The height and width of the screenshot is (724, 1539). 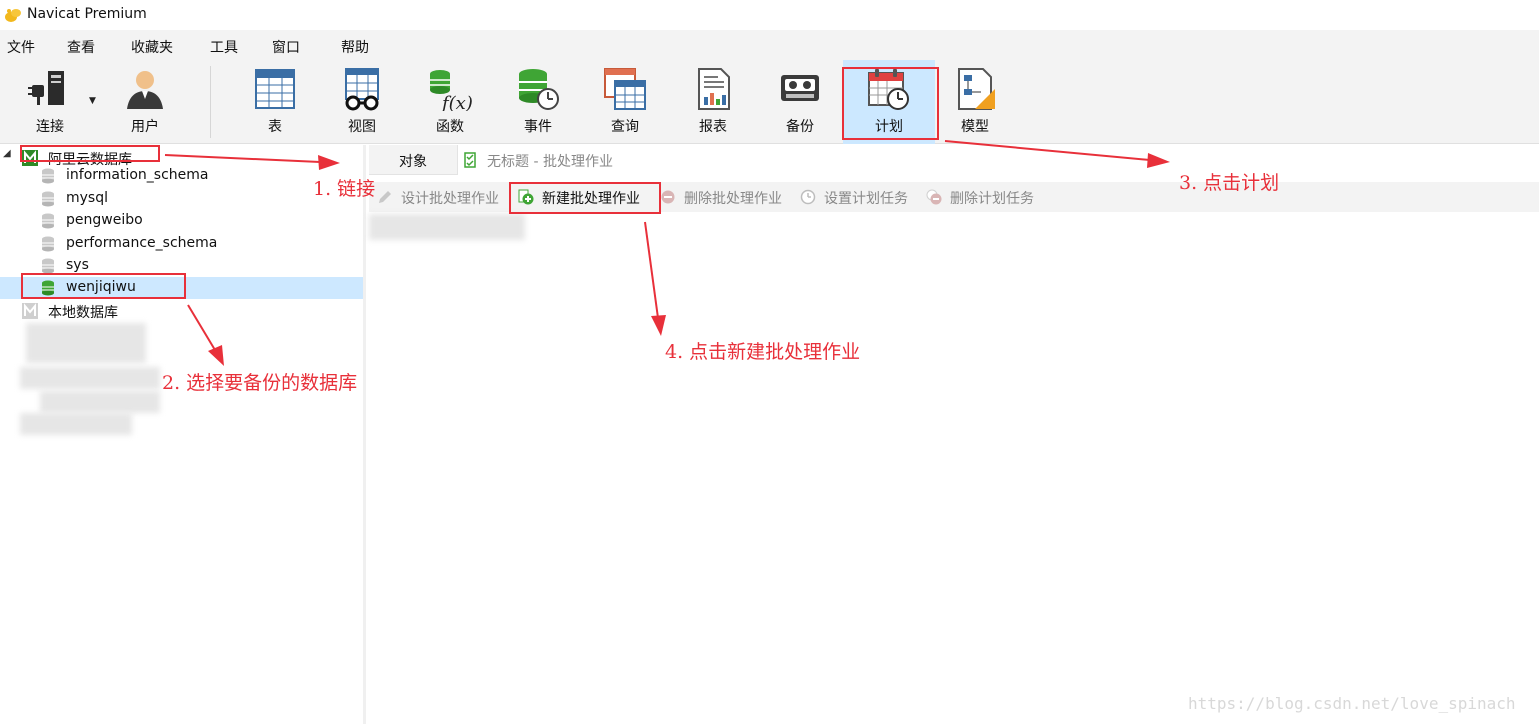 What do you see at coordinates (385, 197) in the screenshot?
I see `pencil-icon` at bounding box center [385, 197].